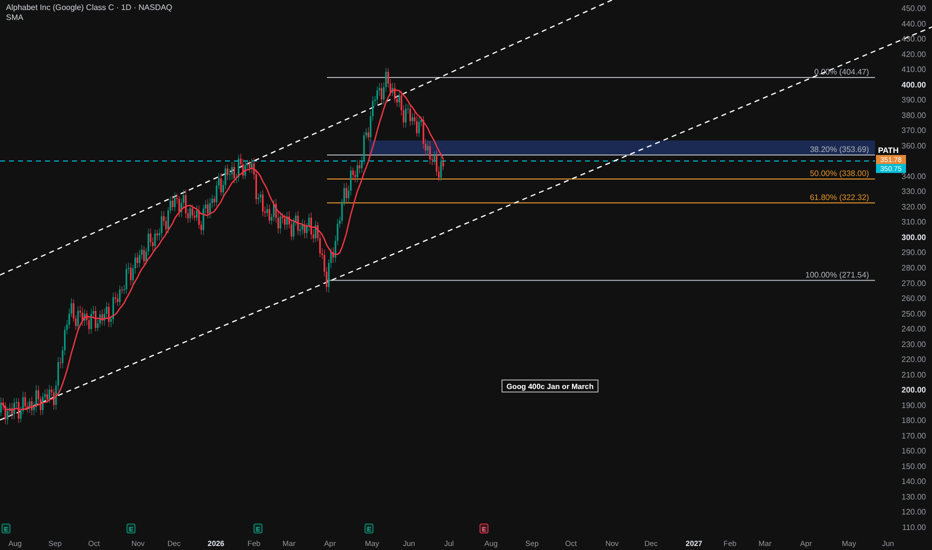 This screenshot has height=550, width=932. I want to click on price-axis-label: 300.00, so click(914, 237).